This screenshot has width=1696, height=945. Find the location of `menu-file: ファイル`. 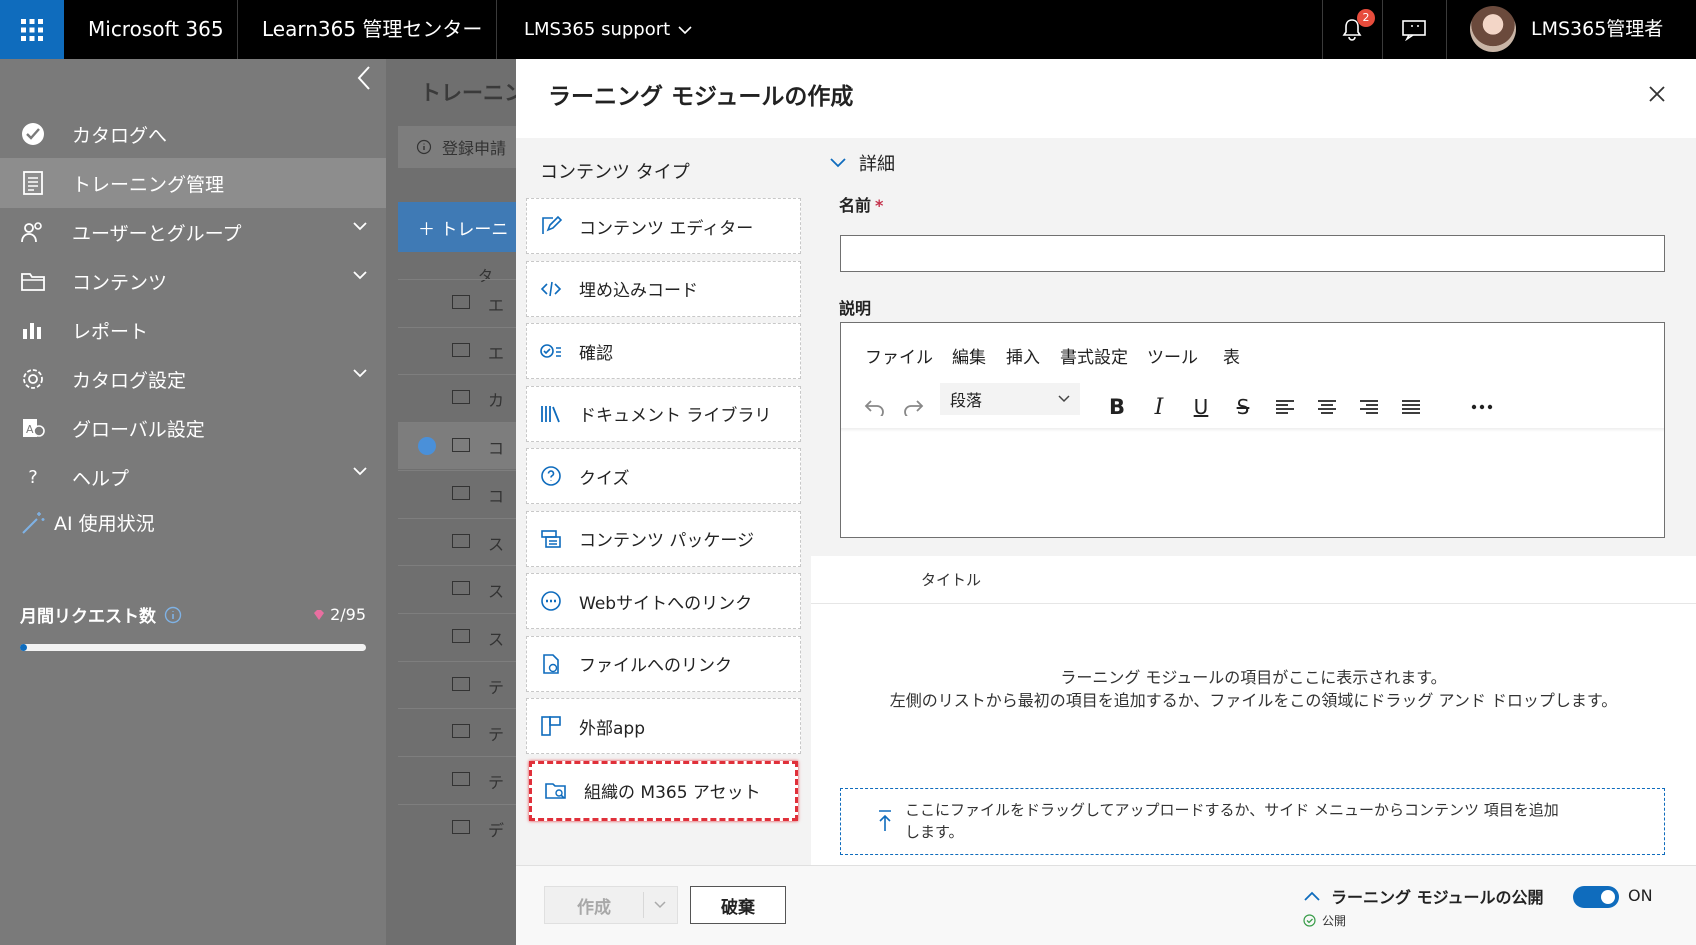

menu-file: ファイル is located at coordinates (899, 355).